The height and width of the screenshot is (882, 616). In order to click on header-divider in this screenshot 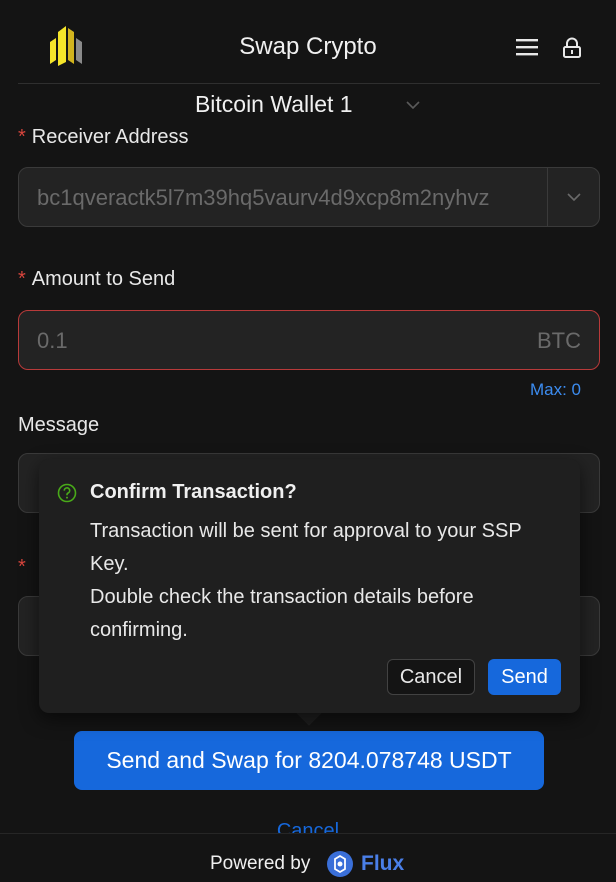, I will do `click(309, 83)`.